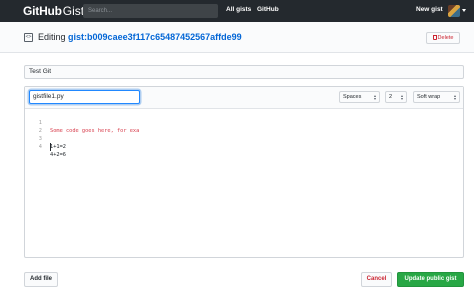 Image resolution: width=474 pixels, height=300 pixels. I want to click on description-input: Test Git, so click(244, 72).